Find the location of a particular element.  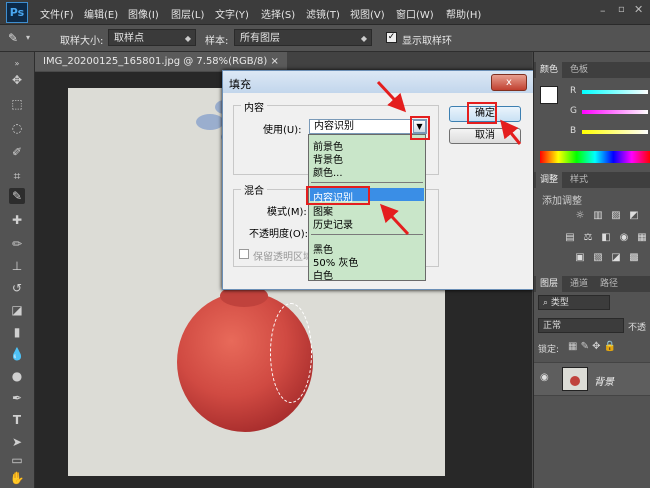

menu-file: 文件(F) is located at coordinates (57, 13).